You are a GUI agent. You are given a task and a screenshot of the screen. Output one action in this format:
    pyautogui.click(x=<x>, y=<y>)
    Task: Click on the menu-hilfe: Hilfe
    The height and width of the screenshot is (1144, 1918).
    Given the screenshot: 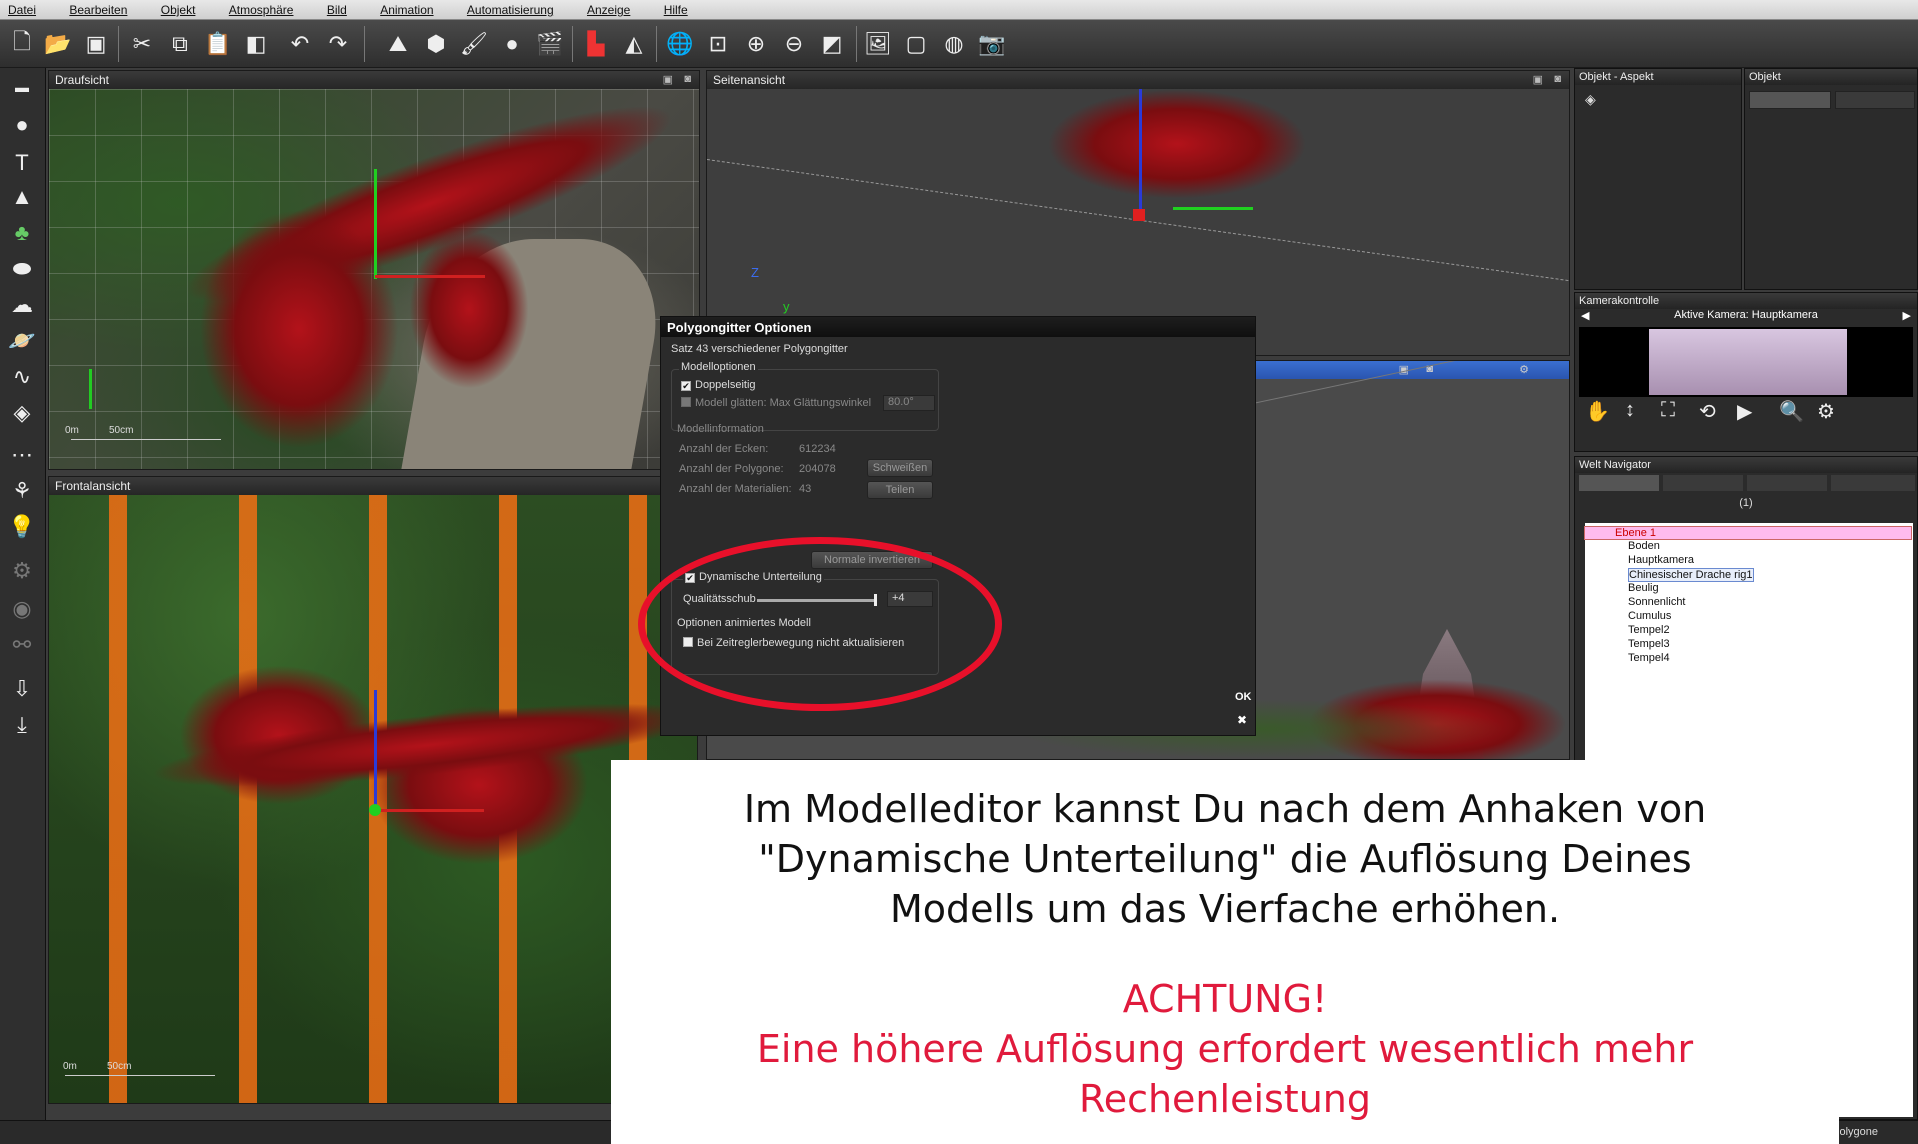 What is the action you would take?
    pyautogui.click(x=676, y=8)
    